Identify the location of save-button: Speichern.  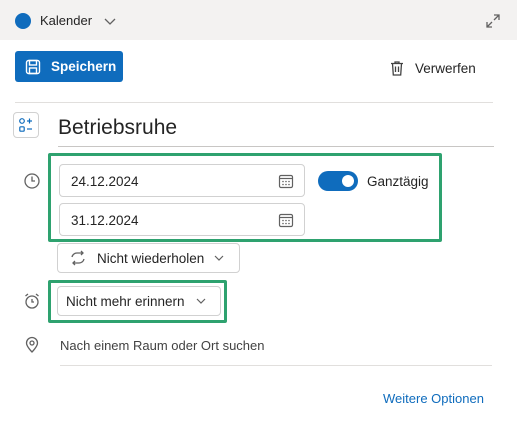
(69, 66).